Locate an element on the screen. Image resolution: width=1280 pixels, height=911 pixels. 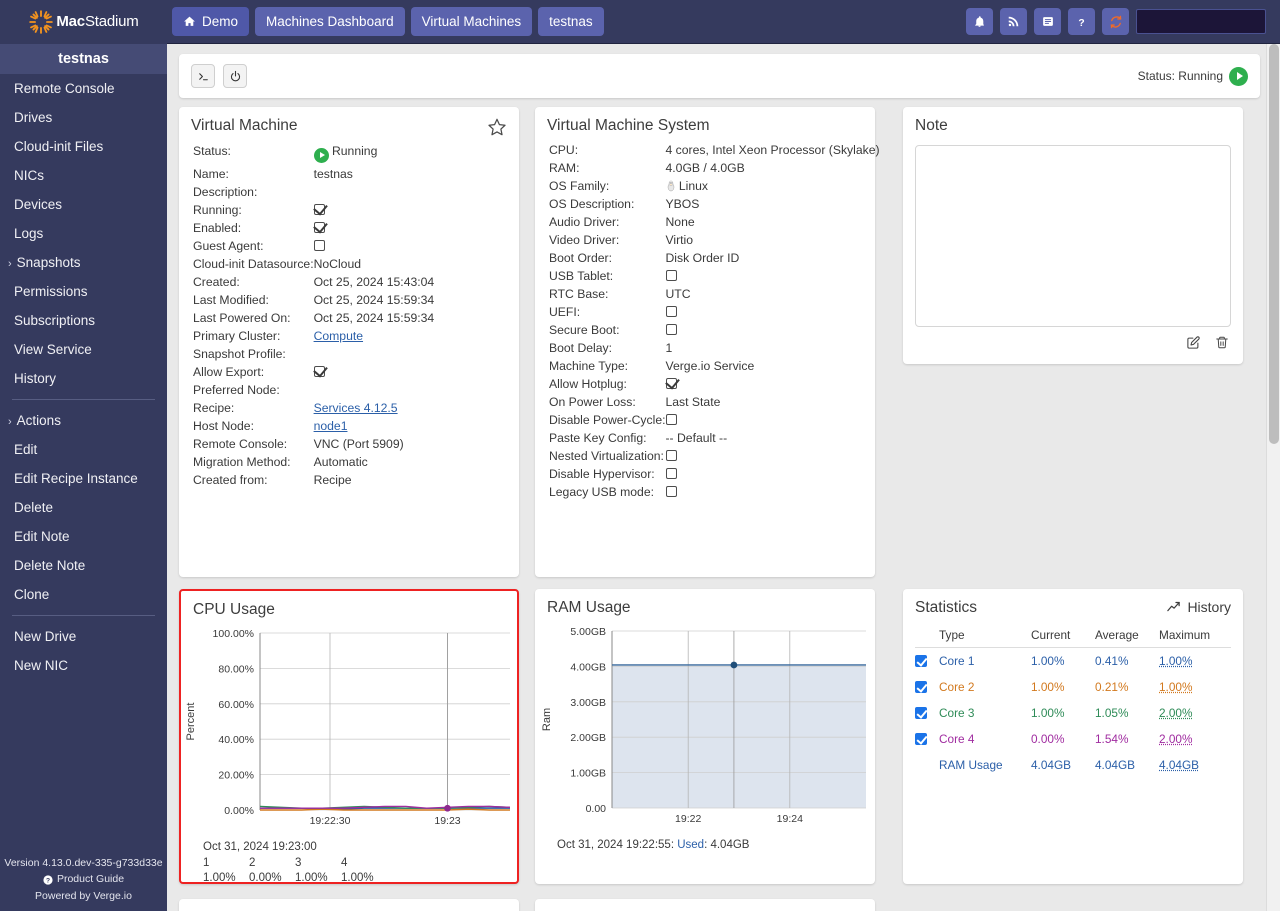
statistics-header-row: Type Current Average Maximum is located at coordinates (1073, 636).